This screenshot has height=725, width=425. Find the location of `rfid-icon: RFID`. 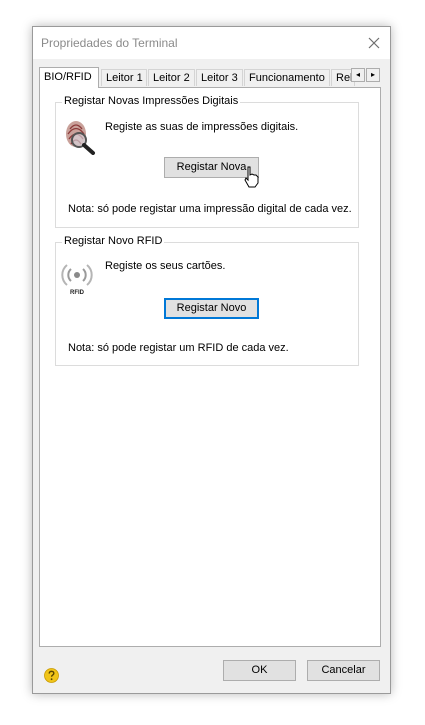

rfid-icon: RFID is located at coordinates (77, 280).